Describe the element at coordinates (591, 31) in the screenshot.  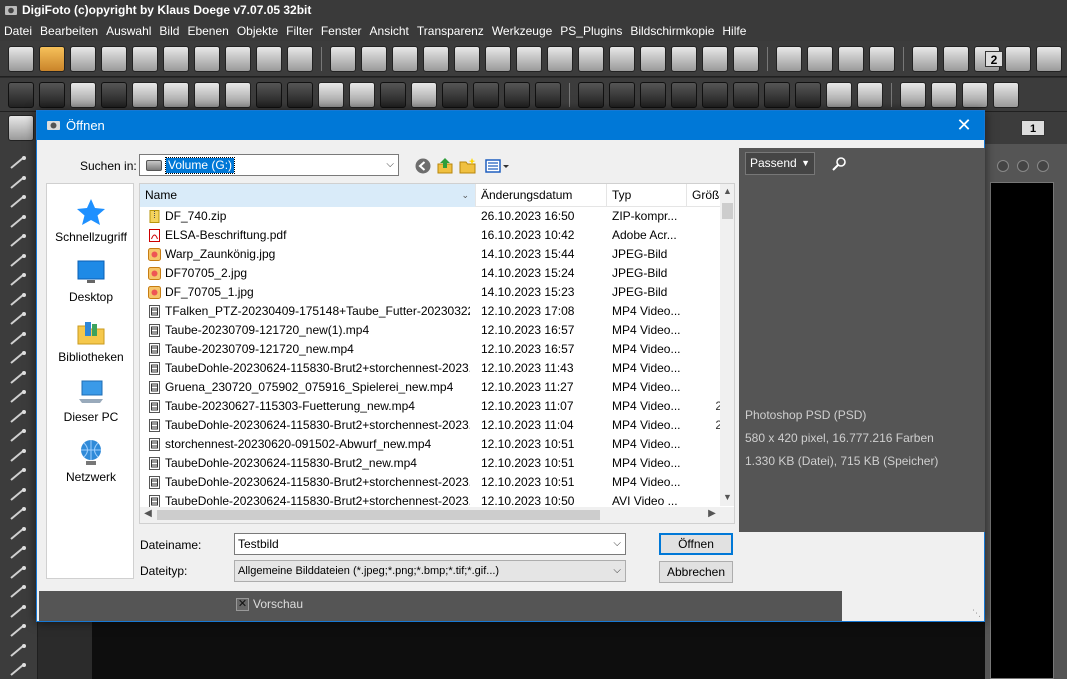
I see `menu-item-ps-plugins: PS_Plugins` at that location.